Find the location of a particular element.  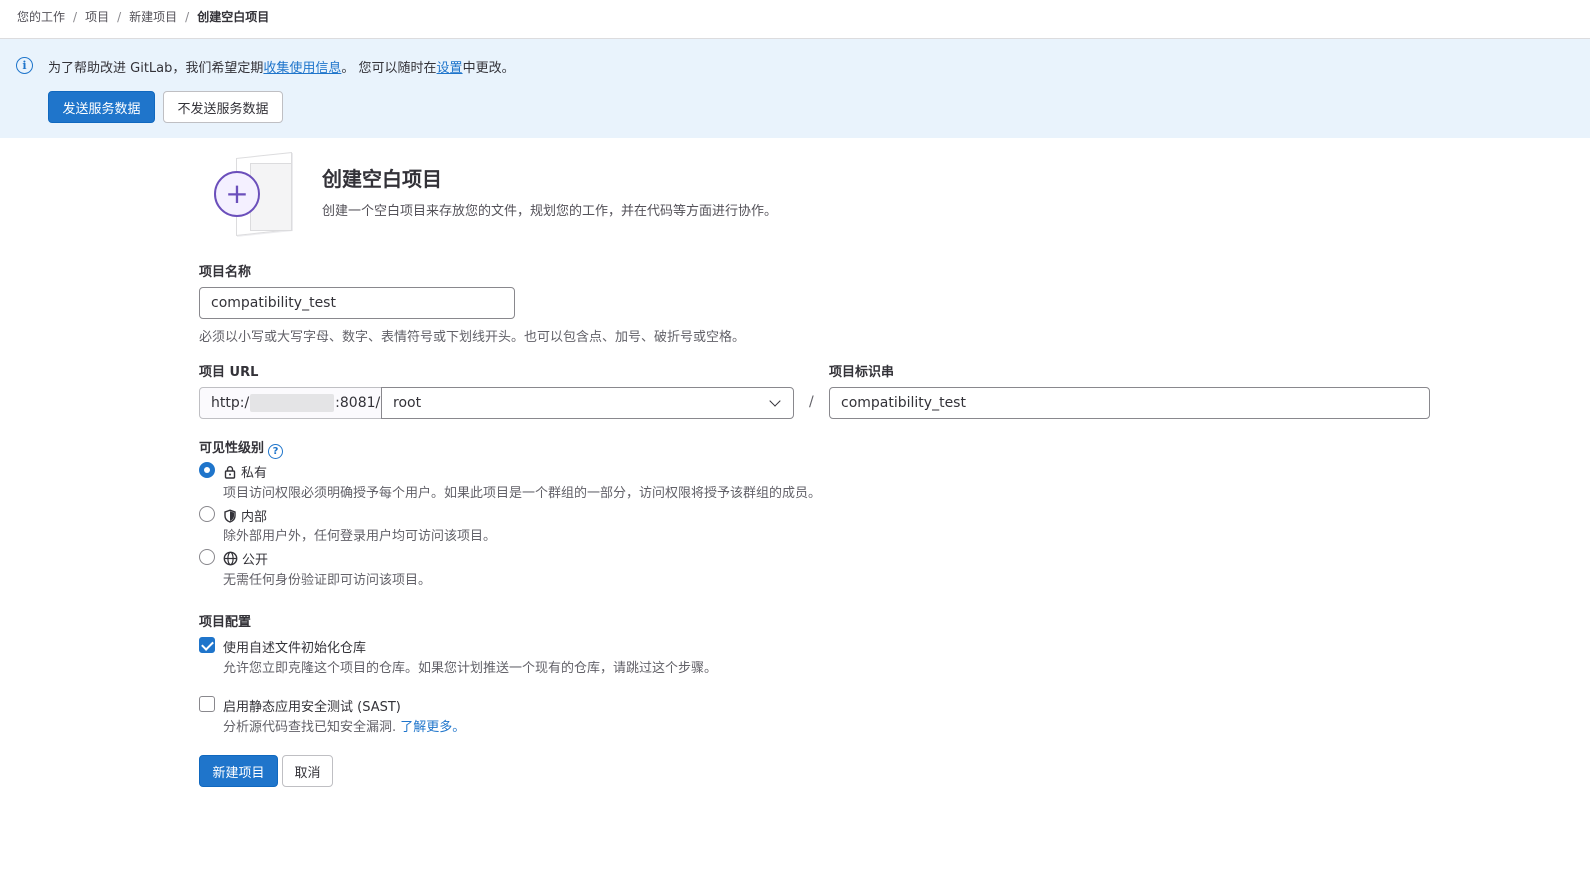

breadcrumb-projects: 项目 is located at coordinates (97, 16).